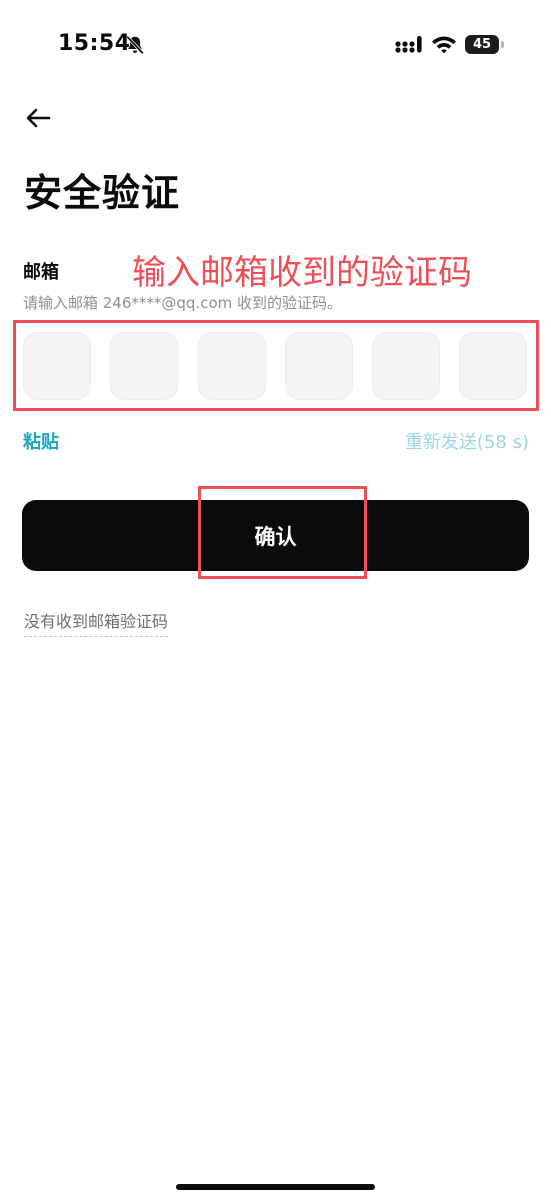  What do you see at coordinates (183, 303) in the screenshot?
I see `hint-text: 请输入邮箱 246****@qq.com 收到的验证码。` at bounding box center [183, 303].